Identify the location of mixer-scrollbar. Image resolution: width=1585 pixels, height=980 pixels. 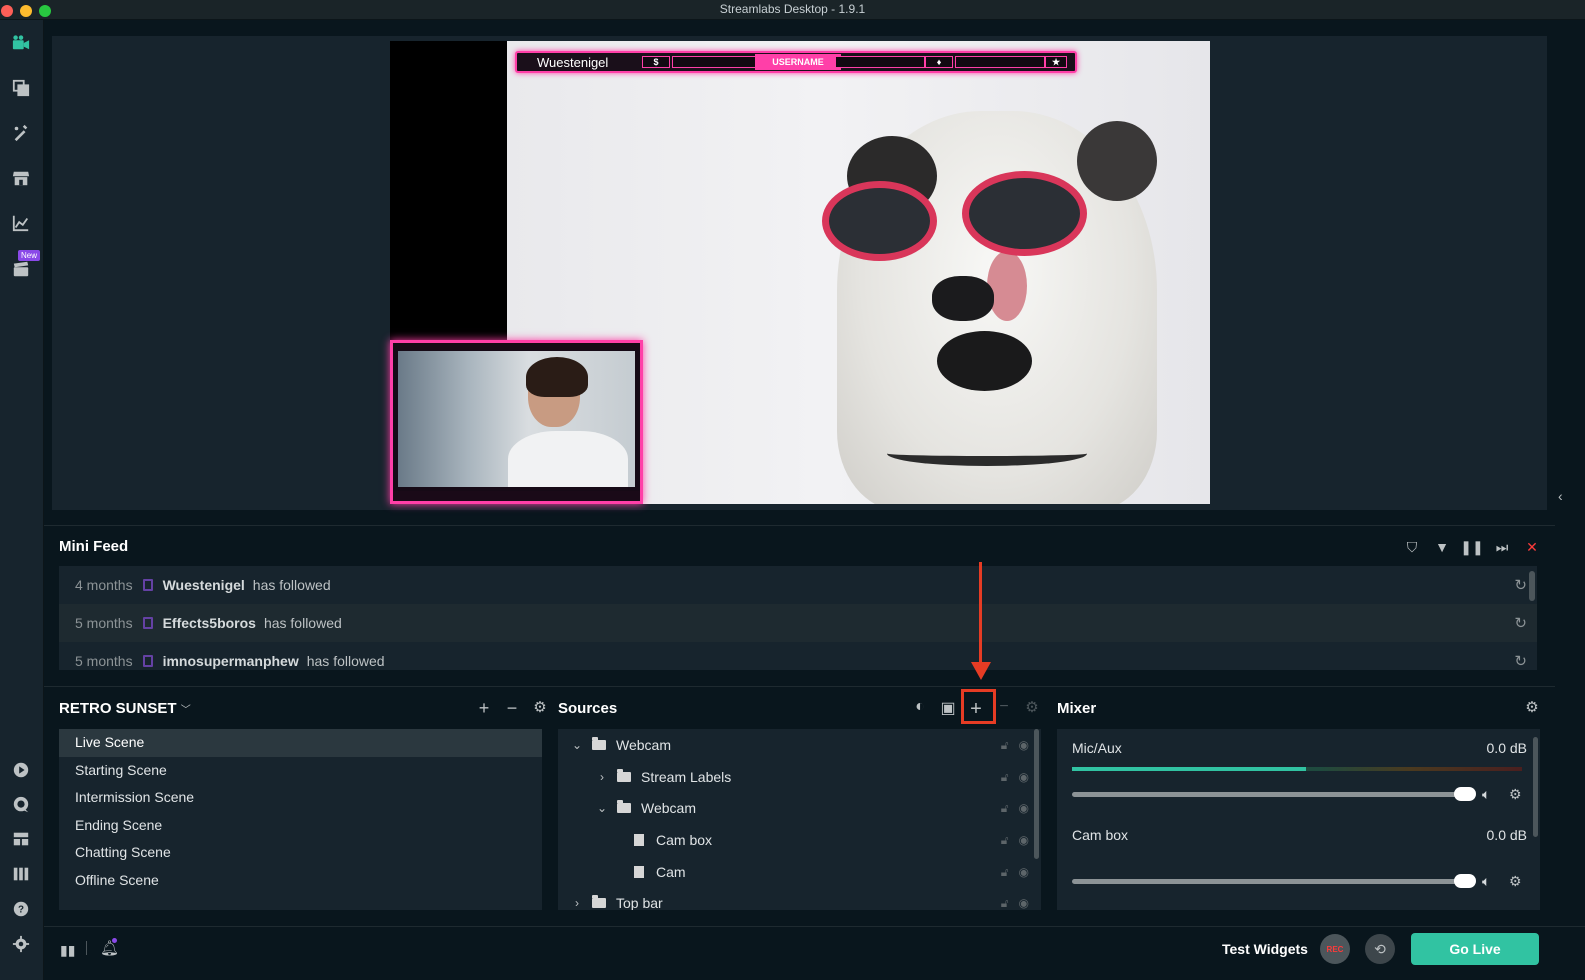
(1535, 787).